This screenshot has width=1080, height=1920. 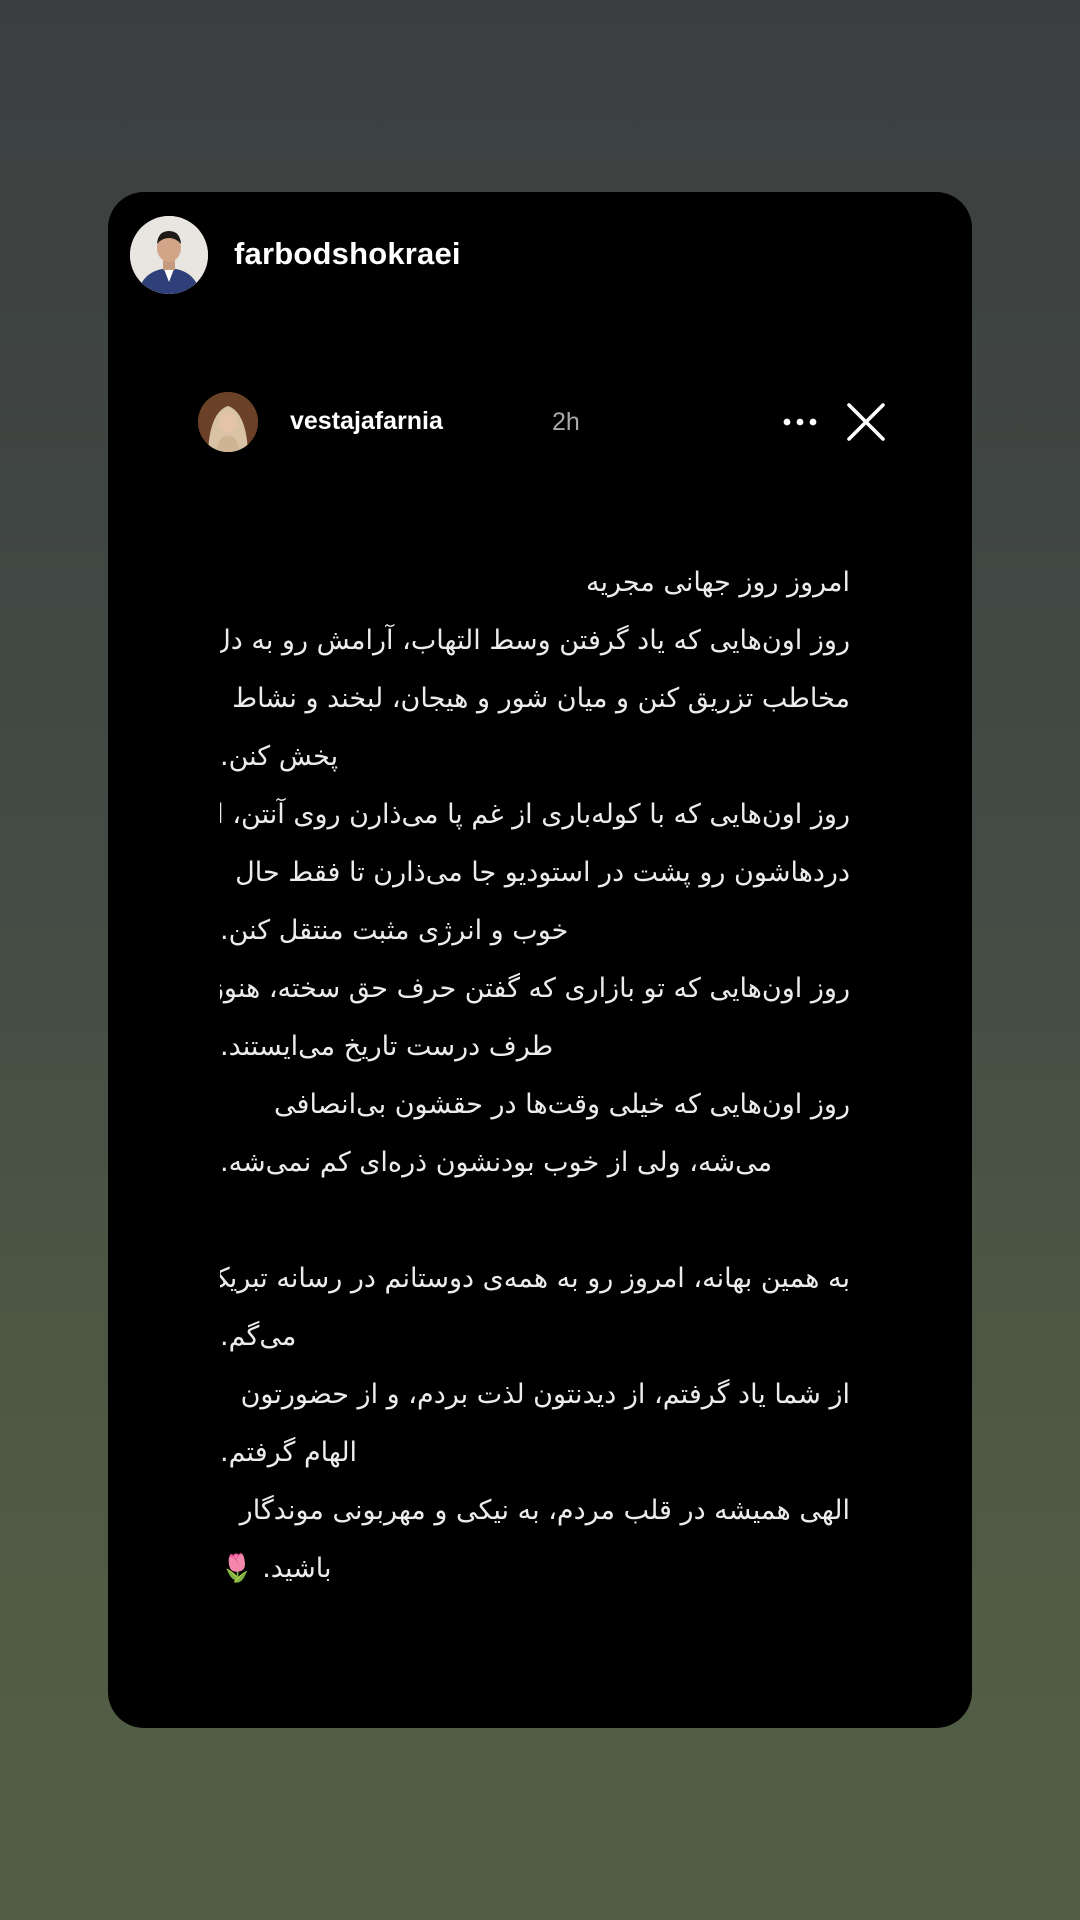 What do you see at coordinates (366, 421) in the screenshot?
I see `post-username: vestajafarnia` at bounding box center [366, 421].